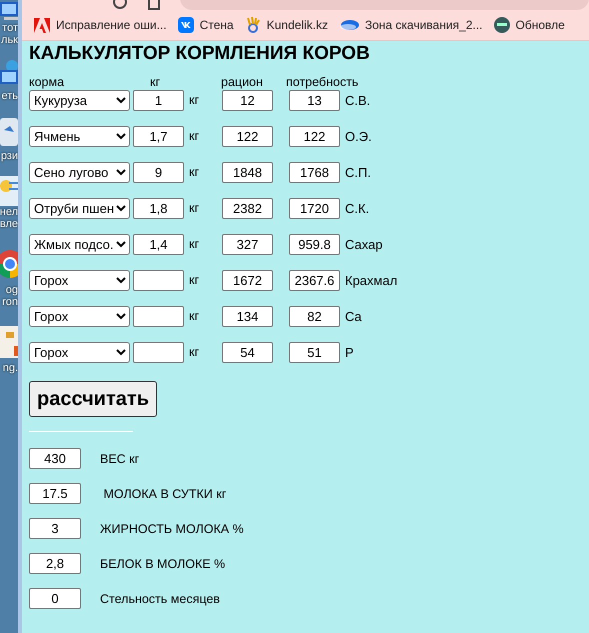 The width and height of the screenshot is (589, 633). What do you see at coordinates (247, 316) in the screenshot?
I see `ration-input: 134` at bounding box center [247, 316].